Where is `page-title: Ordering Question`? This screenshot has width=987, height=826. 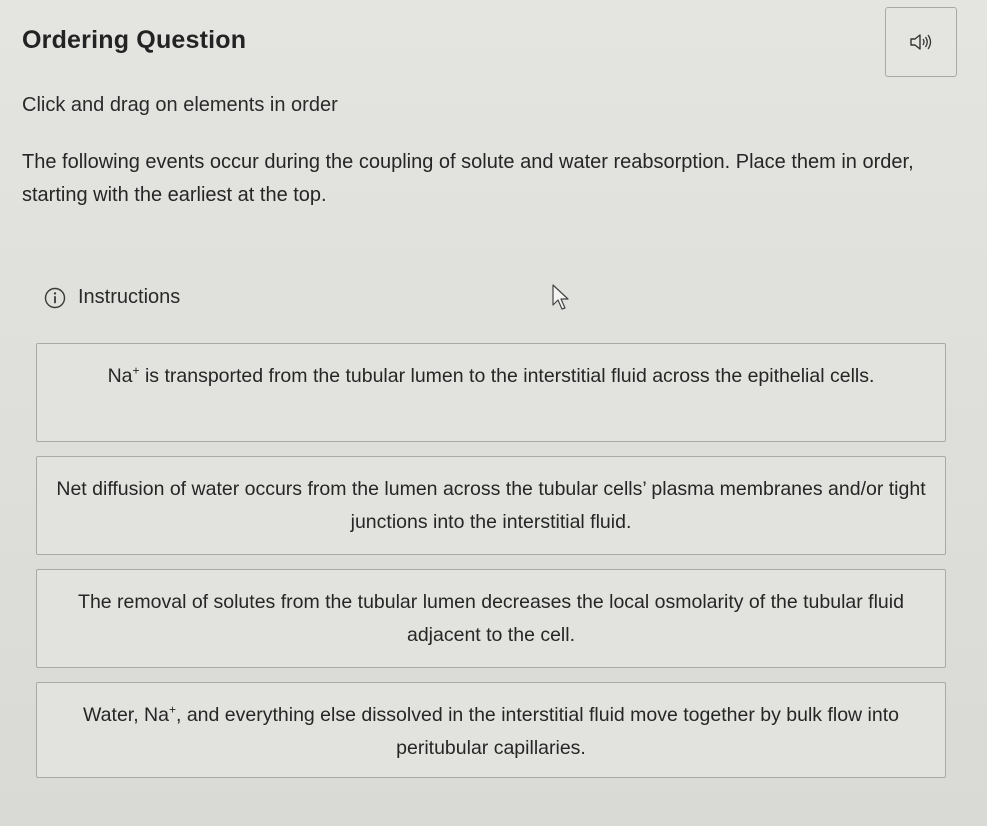
page-title: Ordering Question is located at coordinates (134, 40).